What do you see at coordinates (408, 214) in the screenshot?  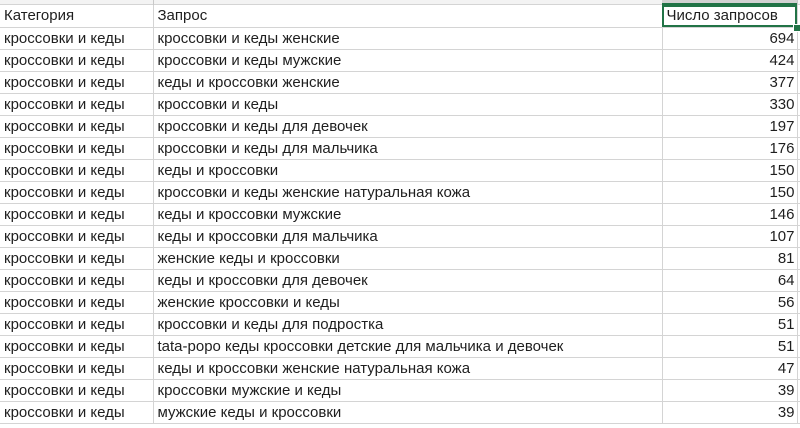 I see `cell-query: кеды и кроссовки мужские` at bounding box center [408, 214].